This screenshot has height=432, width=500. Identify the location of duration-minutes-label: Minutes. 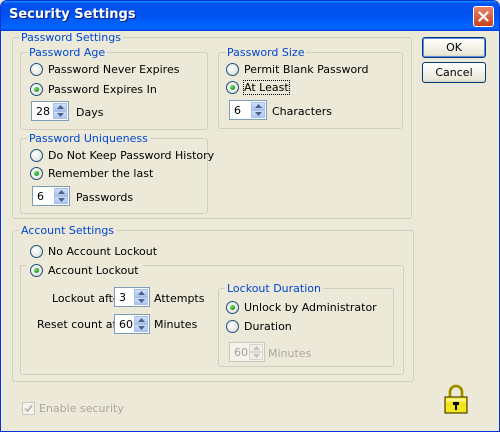
(290, 353).